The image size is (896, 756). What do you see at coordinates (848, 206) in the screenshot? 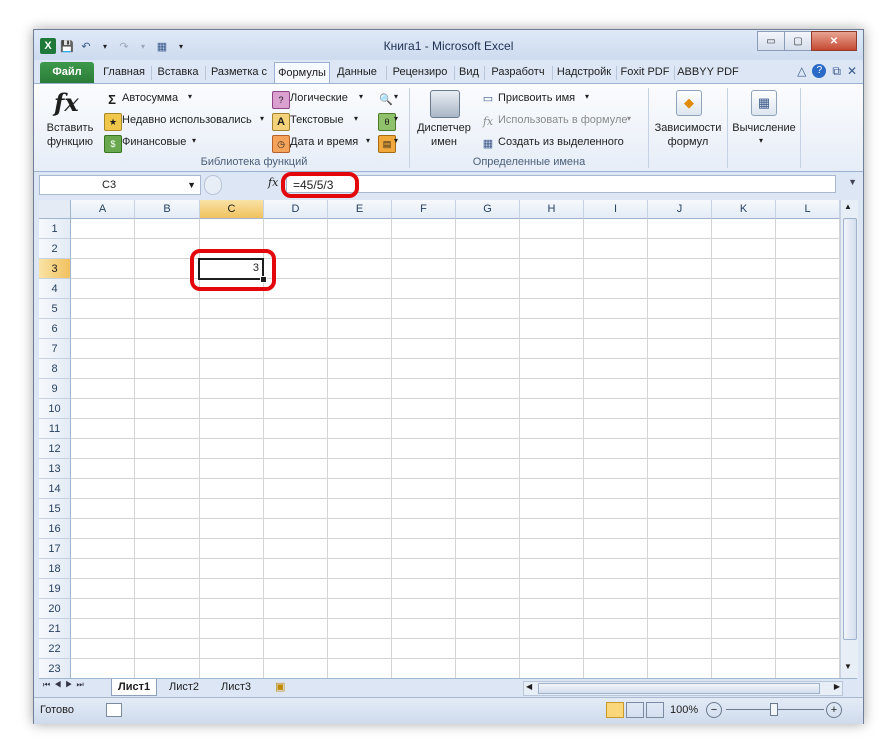
I see `scroll-up-icon: ▲` at bounding box center [848, 206].